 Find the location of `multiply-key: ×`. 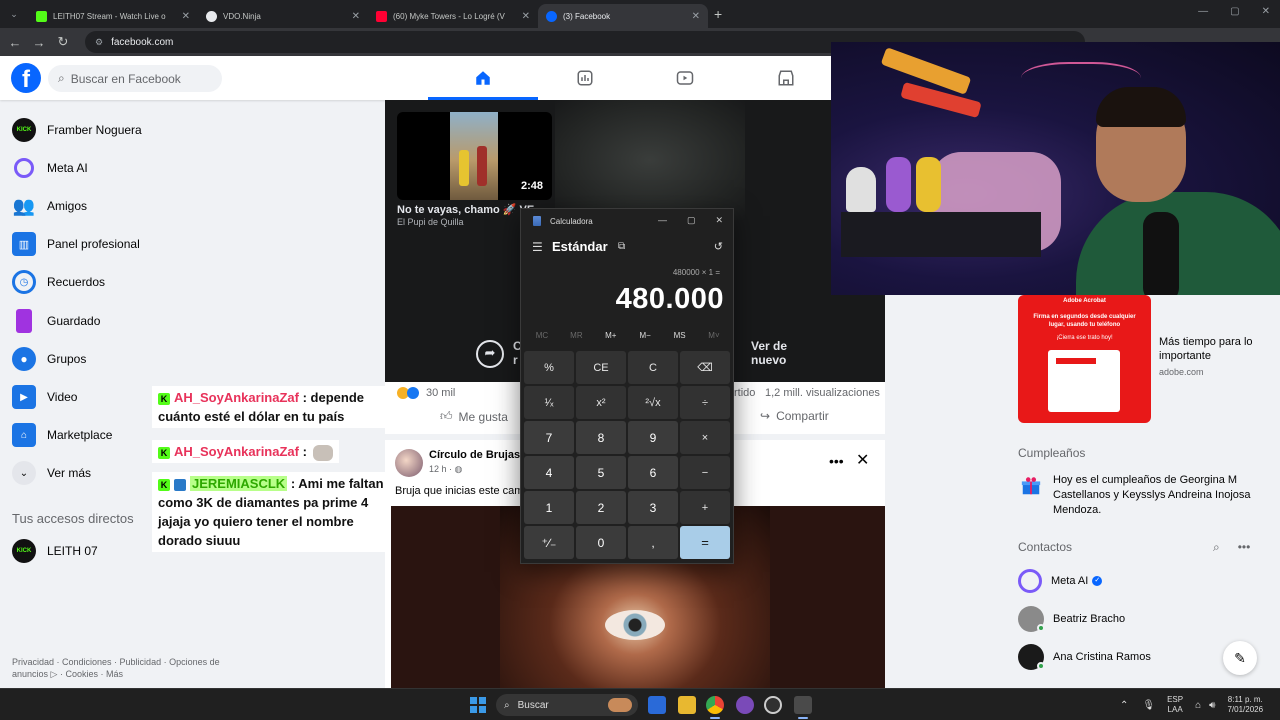

multiply-key: × is located at coordinates (705, 437).